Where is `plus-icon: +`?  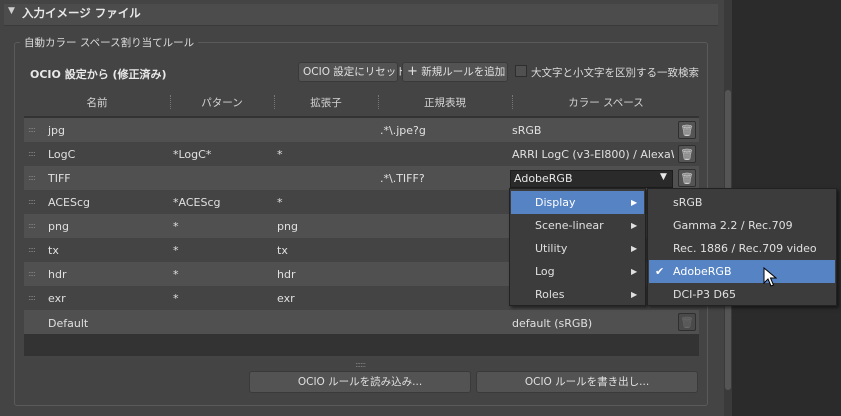
plus-icon: + is located at coordinates (412, 71).